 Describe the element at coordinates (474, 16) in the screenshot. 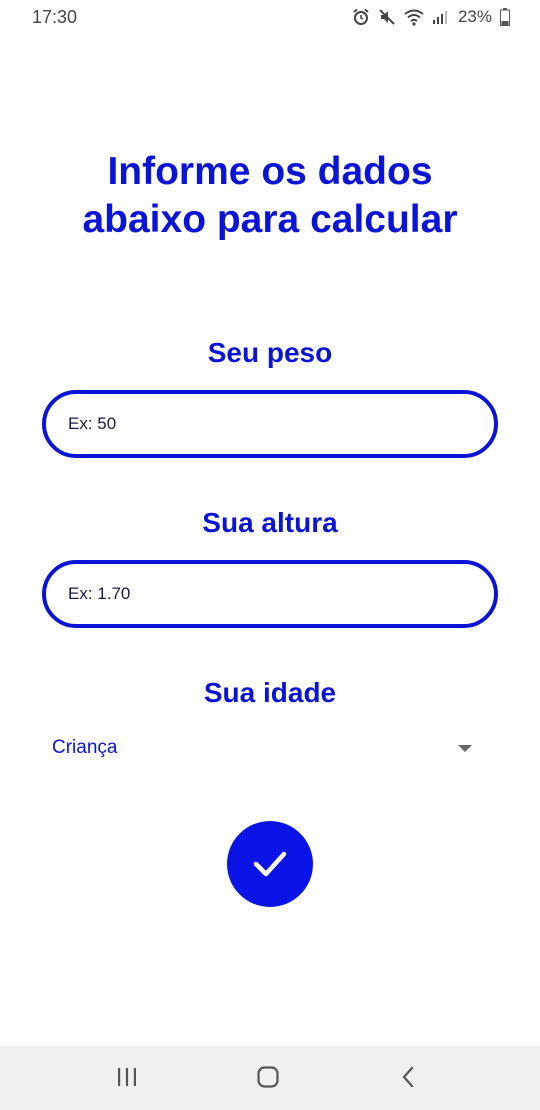

I see `battery-percent: 23%` at that location.